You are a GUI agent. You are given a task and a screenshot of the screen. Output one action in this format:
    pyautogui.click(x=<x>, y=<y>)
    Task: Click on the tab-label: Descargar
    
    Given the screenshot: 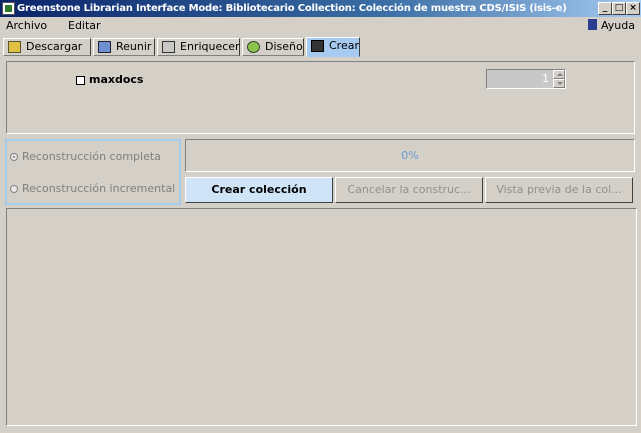 What is the action you would take?
    pyautogui.click(x=54, y=46)
    